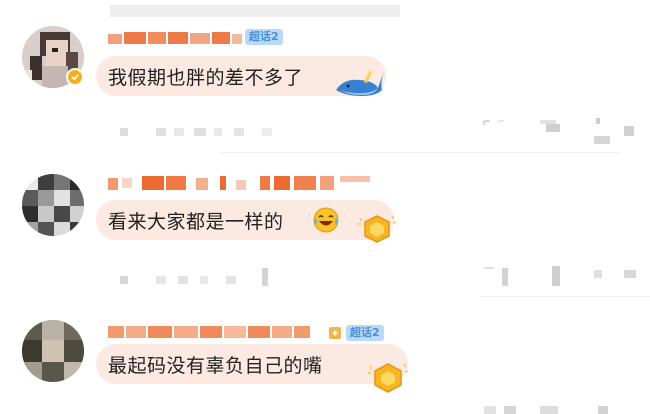  I want to click on comment-text: 我假期也胖的差不多了, so click(206, 77).